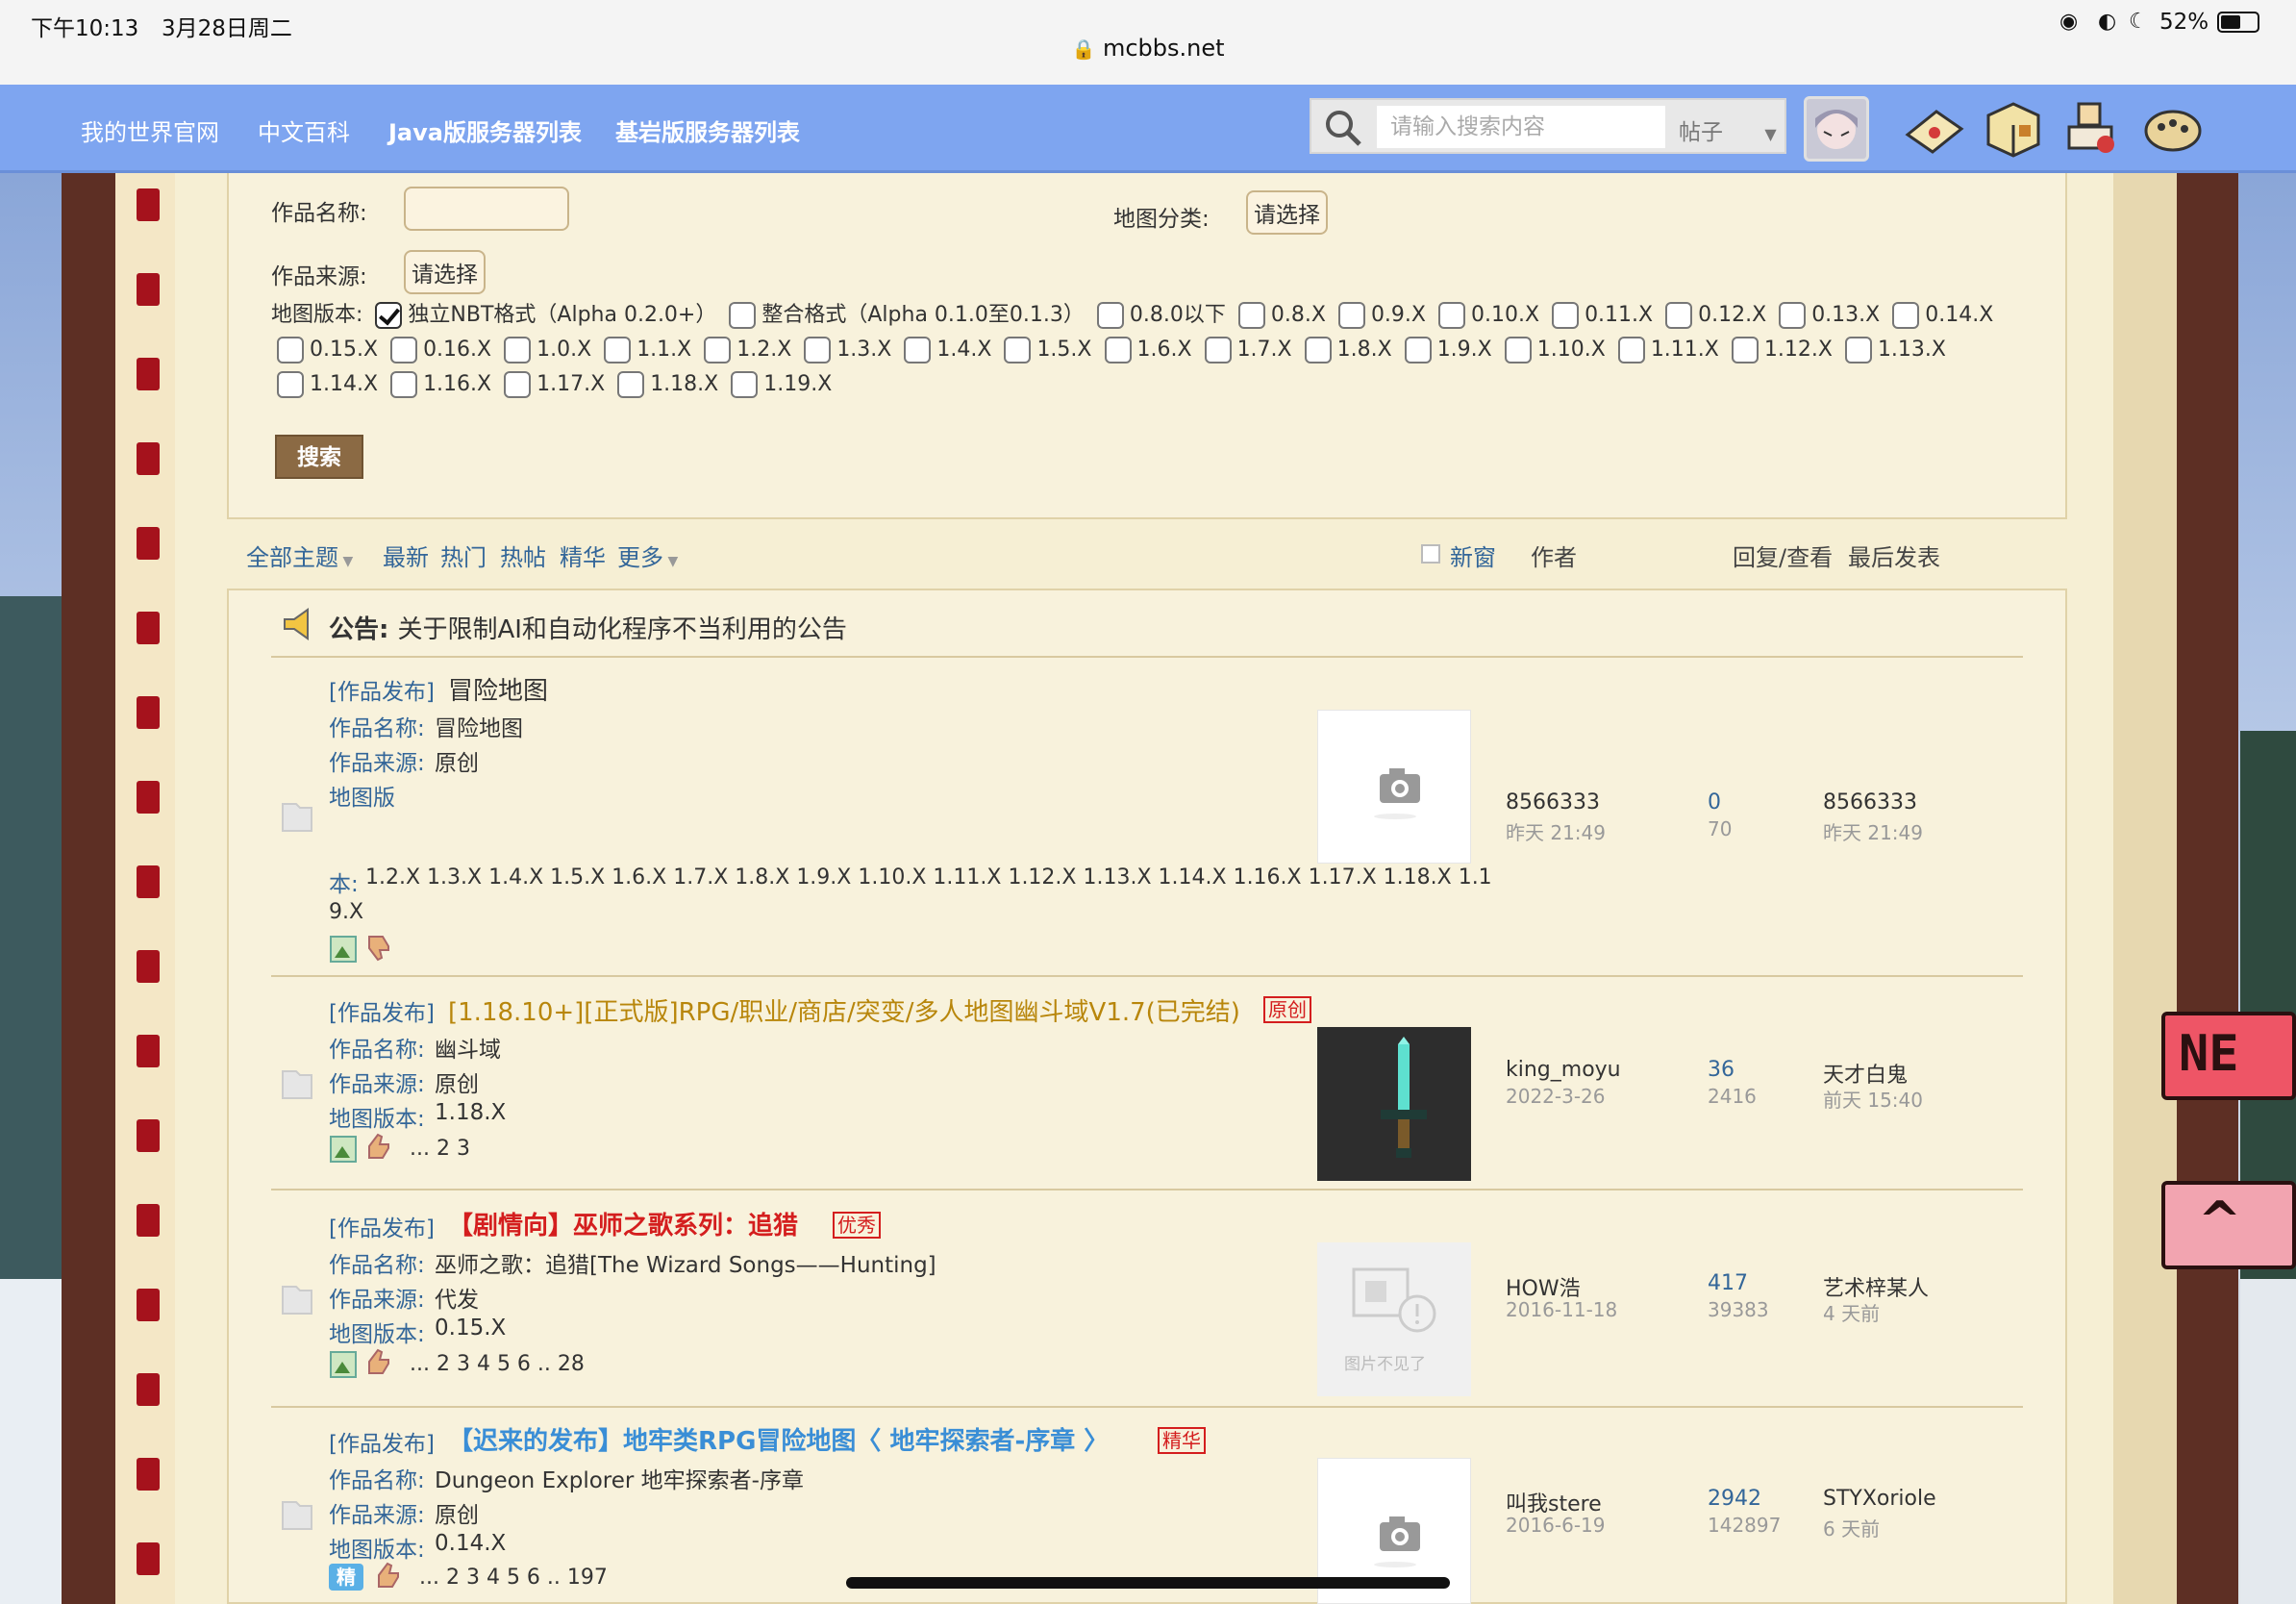 Image resolution: width=2296 pixels, height=1604 pixels. I want to click on filter-hotpost: 热帖, so click(523, 555).